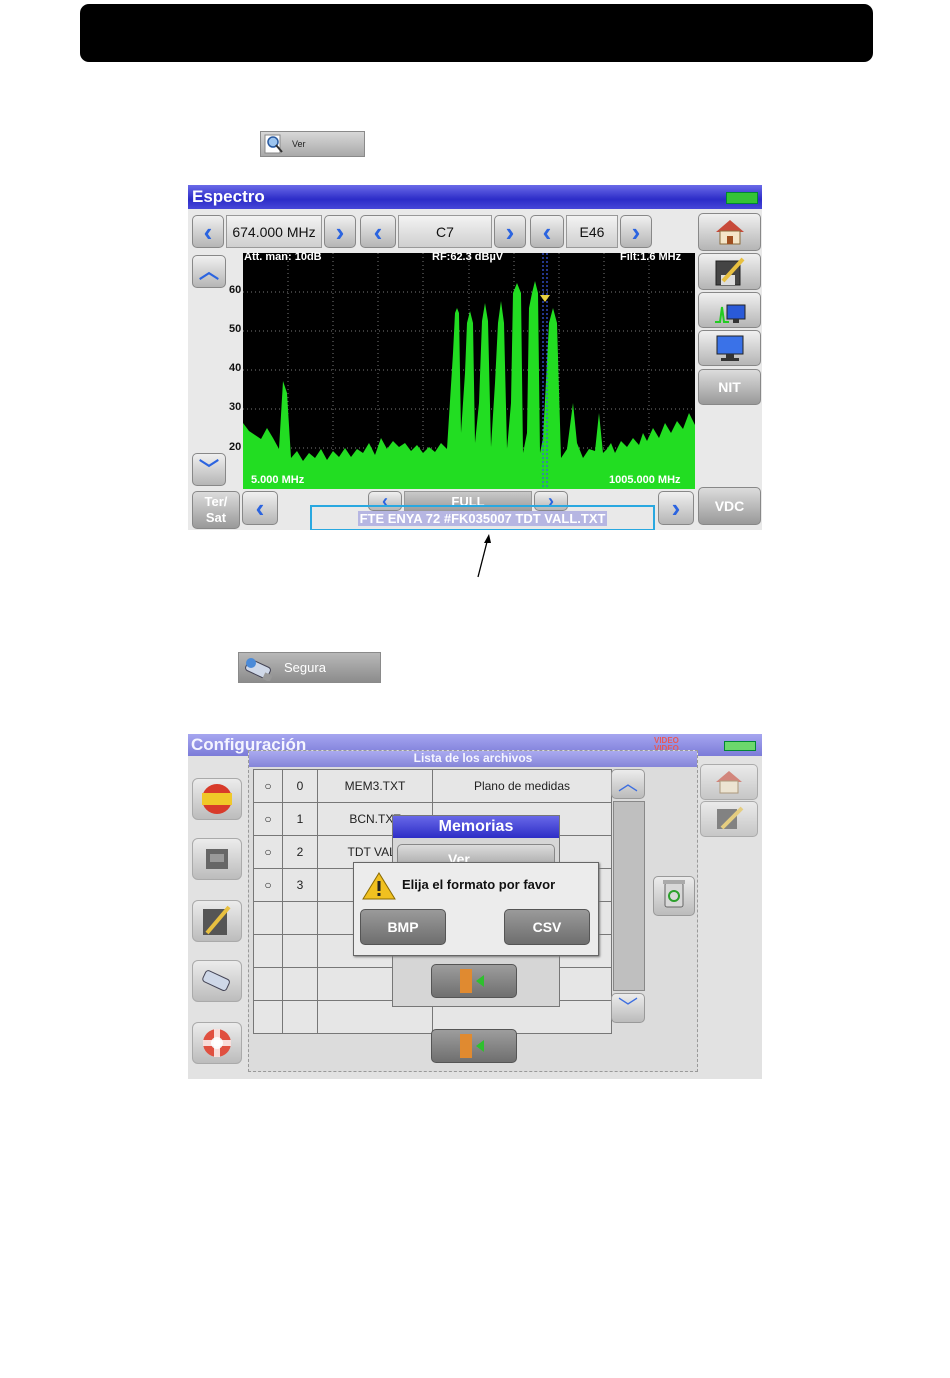  I want to click on network-button, so click(217, 859).